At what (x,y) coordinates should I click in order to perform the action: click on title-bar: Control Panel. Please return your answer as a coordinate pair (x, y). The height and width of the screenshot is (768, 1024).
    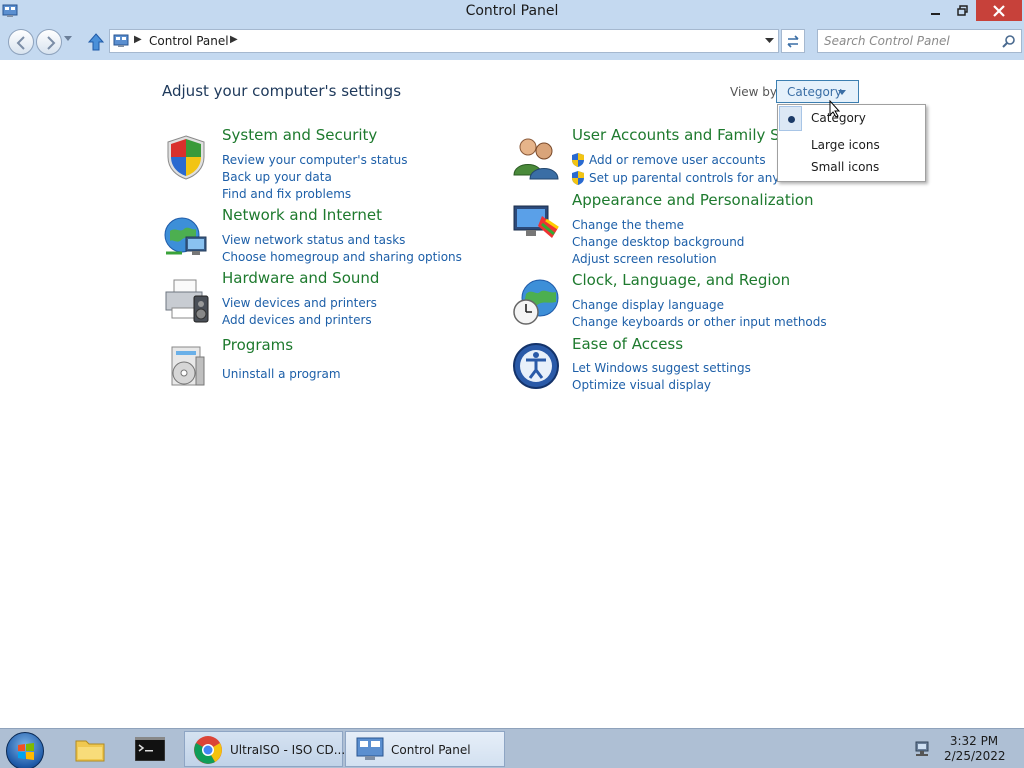
    Looking at the image, I should click on (512, 12).